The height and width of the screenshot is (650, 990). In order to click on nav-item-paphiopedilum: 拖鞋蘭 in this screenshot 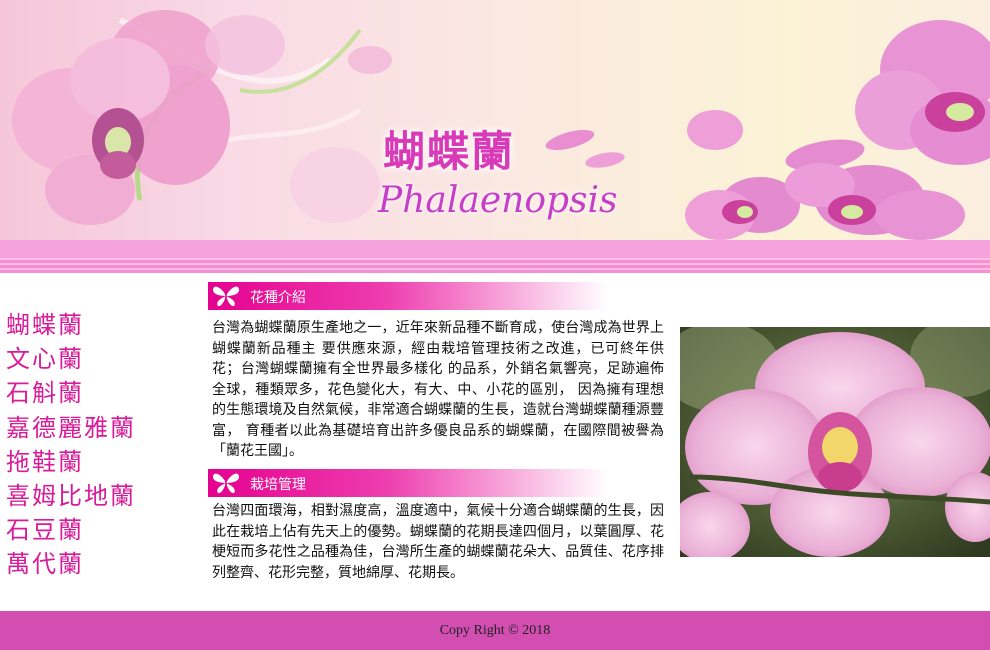, I will do `click(96, 462)`.